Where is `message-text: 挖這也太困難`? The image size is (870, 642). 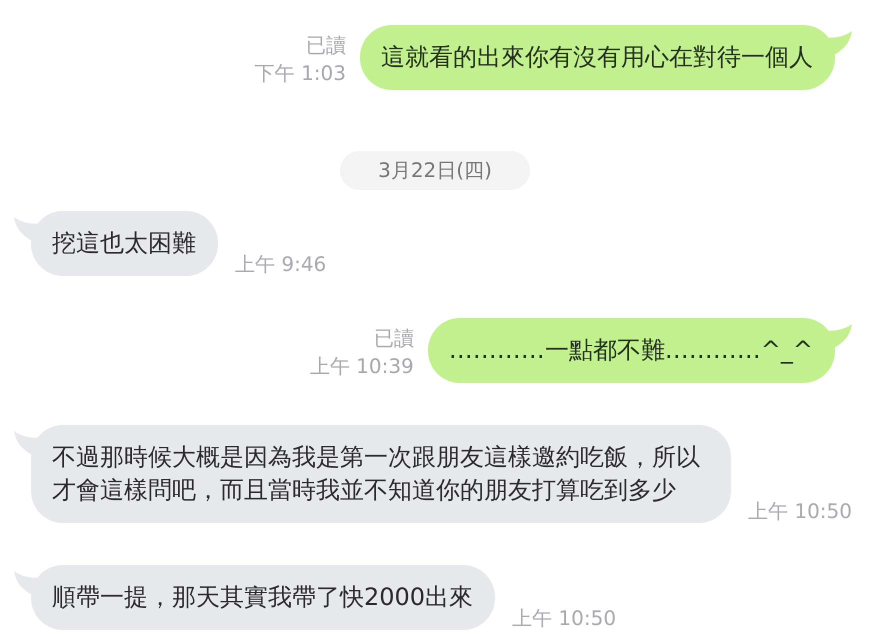 message-text: 挖這也太困難 is located at coordinates (124, 243).